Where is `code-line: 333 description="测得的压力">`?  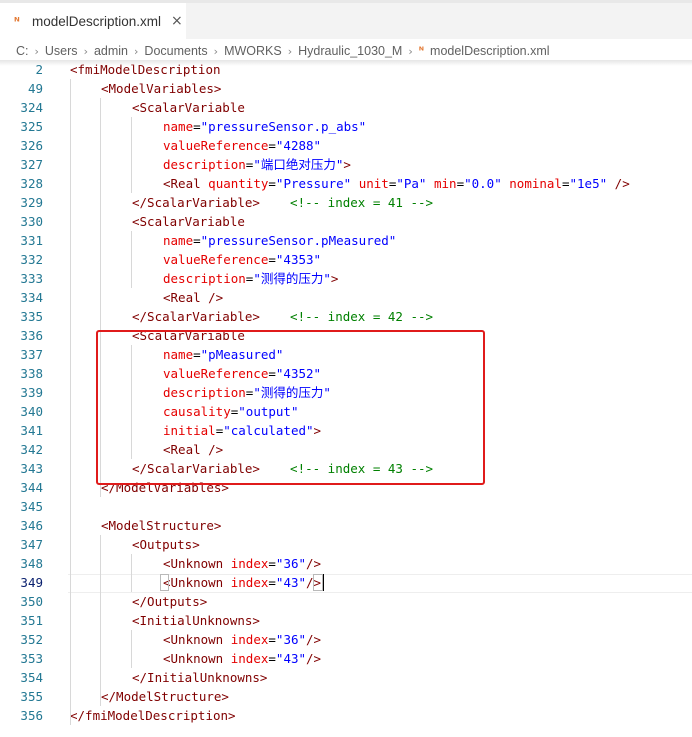 code-line: 333 description="测得的压力"> is located at coordinates (346, 278).